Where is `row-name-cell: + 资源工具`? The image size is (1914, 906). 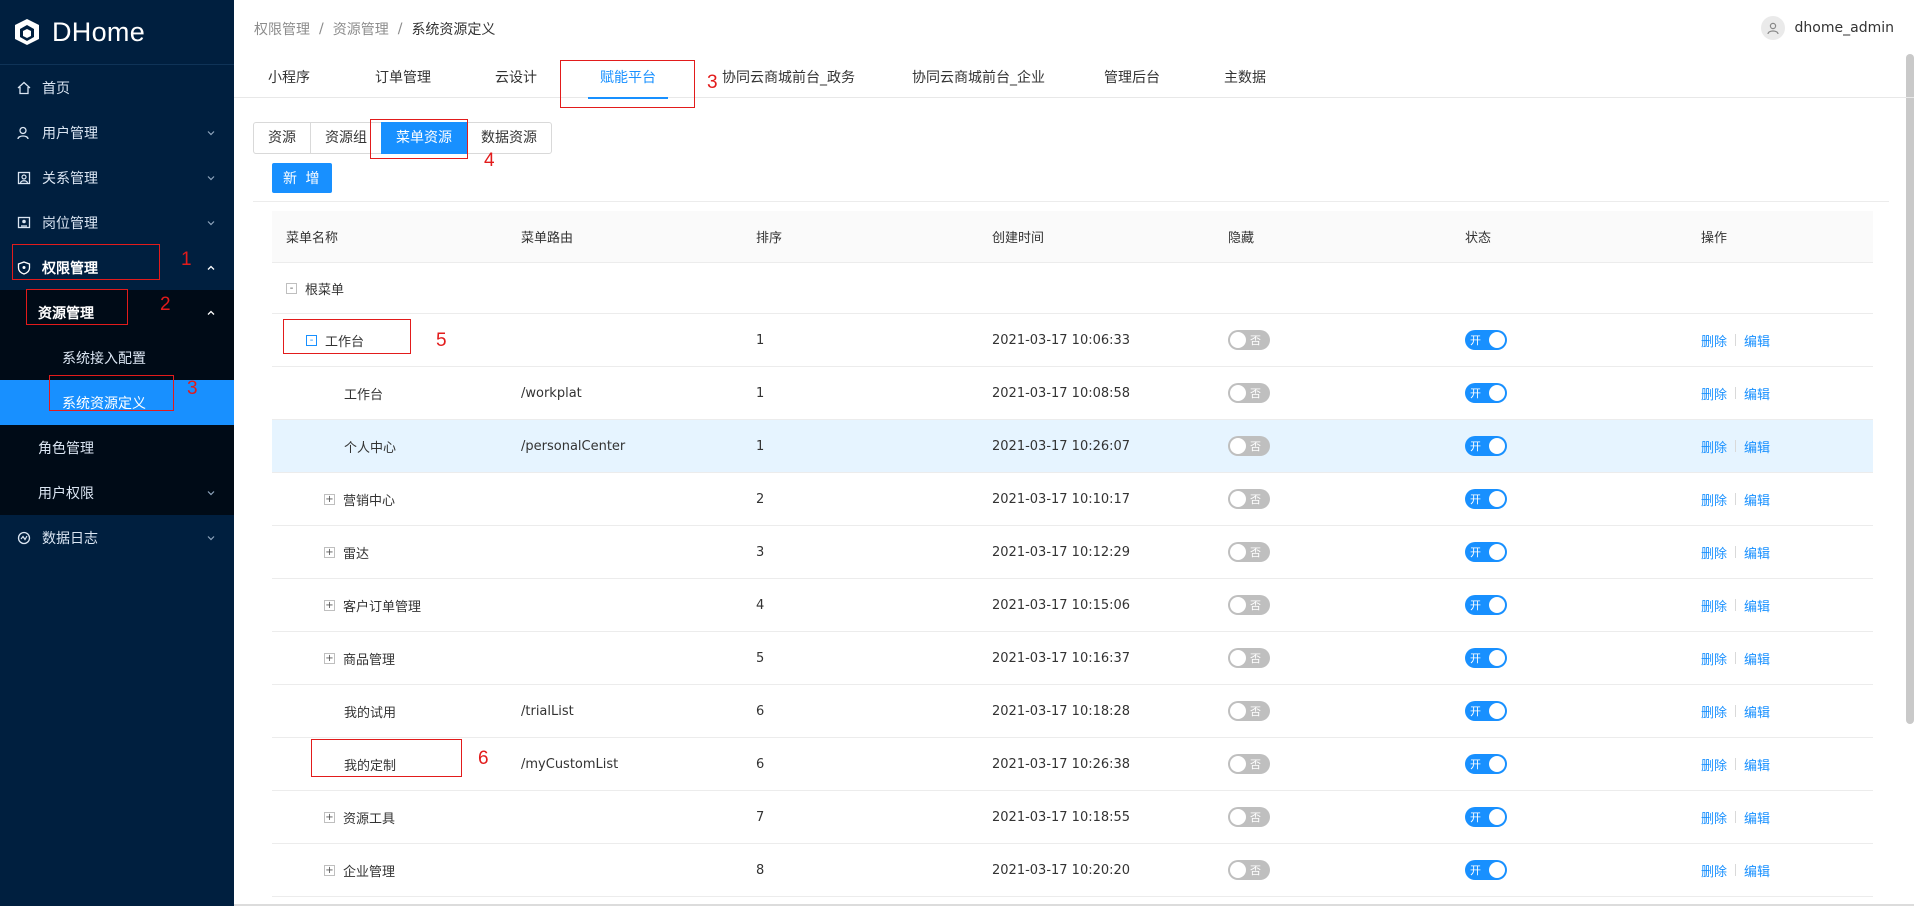 row-name-cell: + 资源工具 is located at coordinates (389, 817).